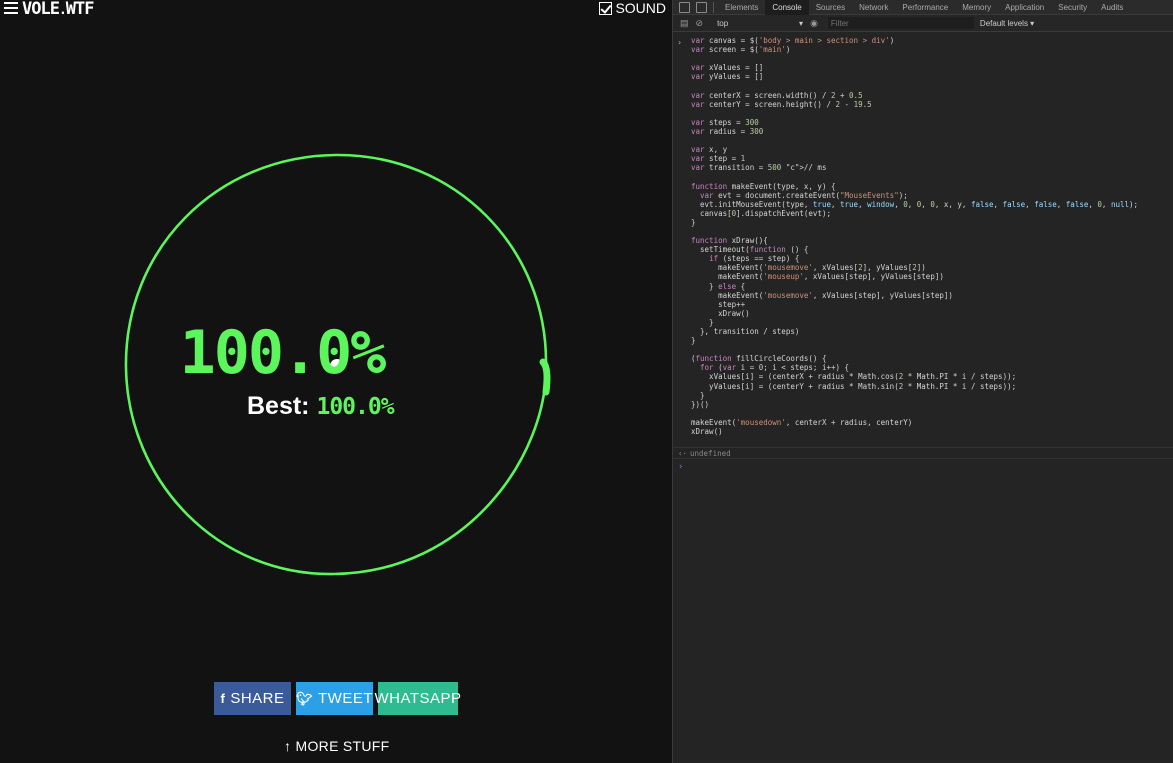  I want to click on sidebar-toggle-icon: ▤, so click(684, 23).